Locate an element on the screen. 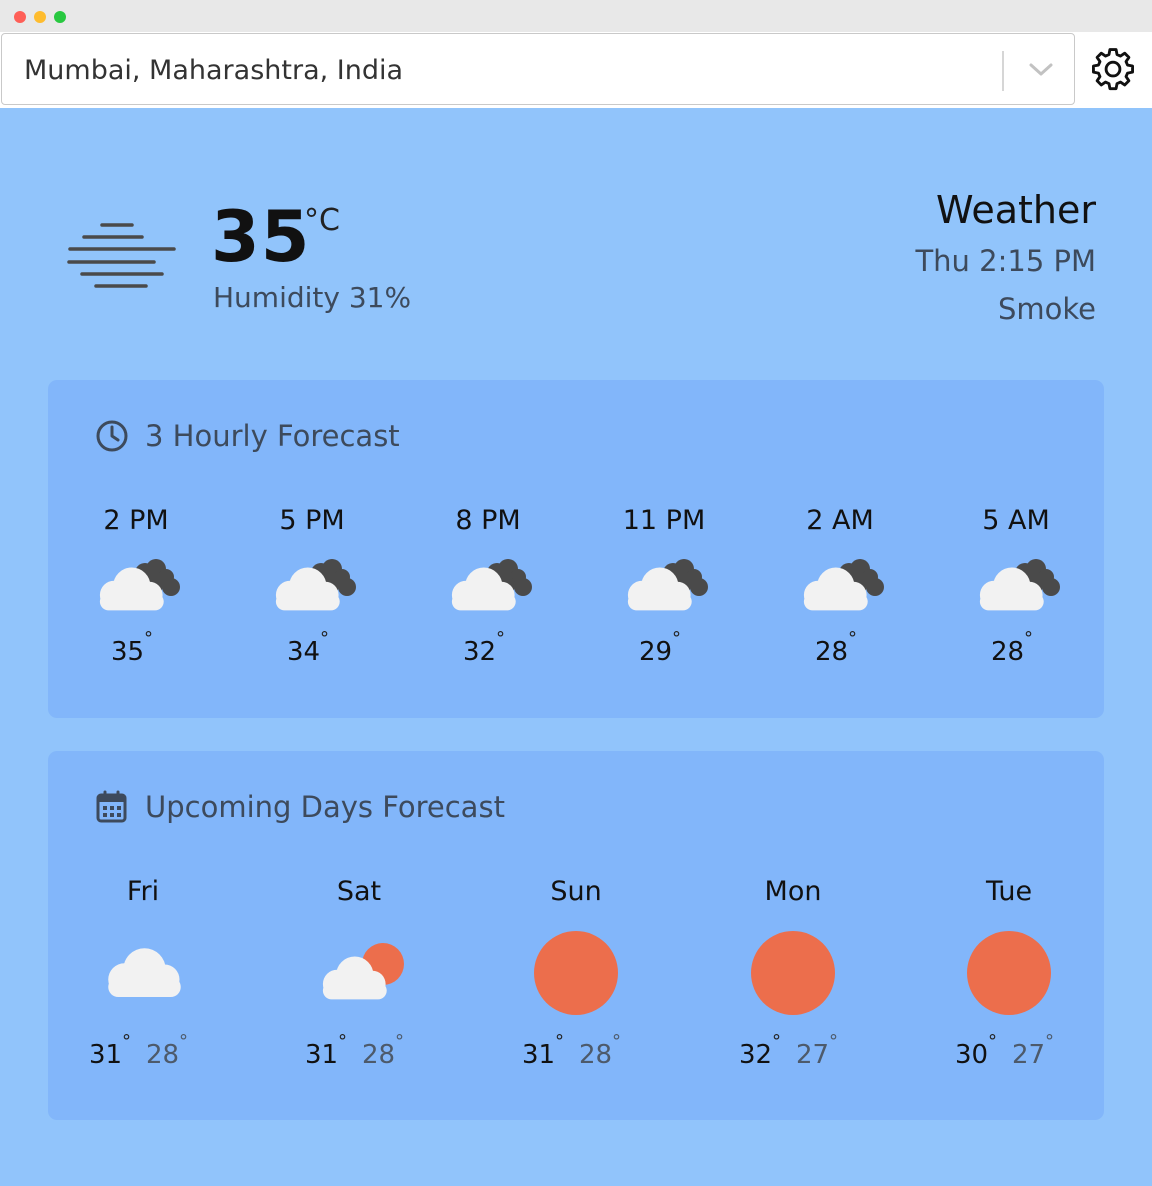 Image resolution: width=1152 pixels, height=1186 pixels. day-label: Tue is located at coordinates (1009, 891).